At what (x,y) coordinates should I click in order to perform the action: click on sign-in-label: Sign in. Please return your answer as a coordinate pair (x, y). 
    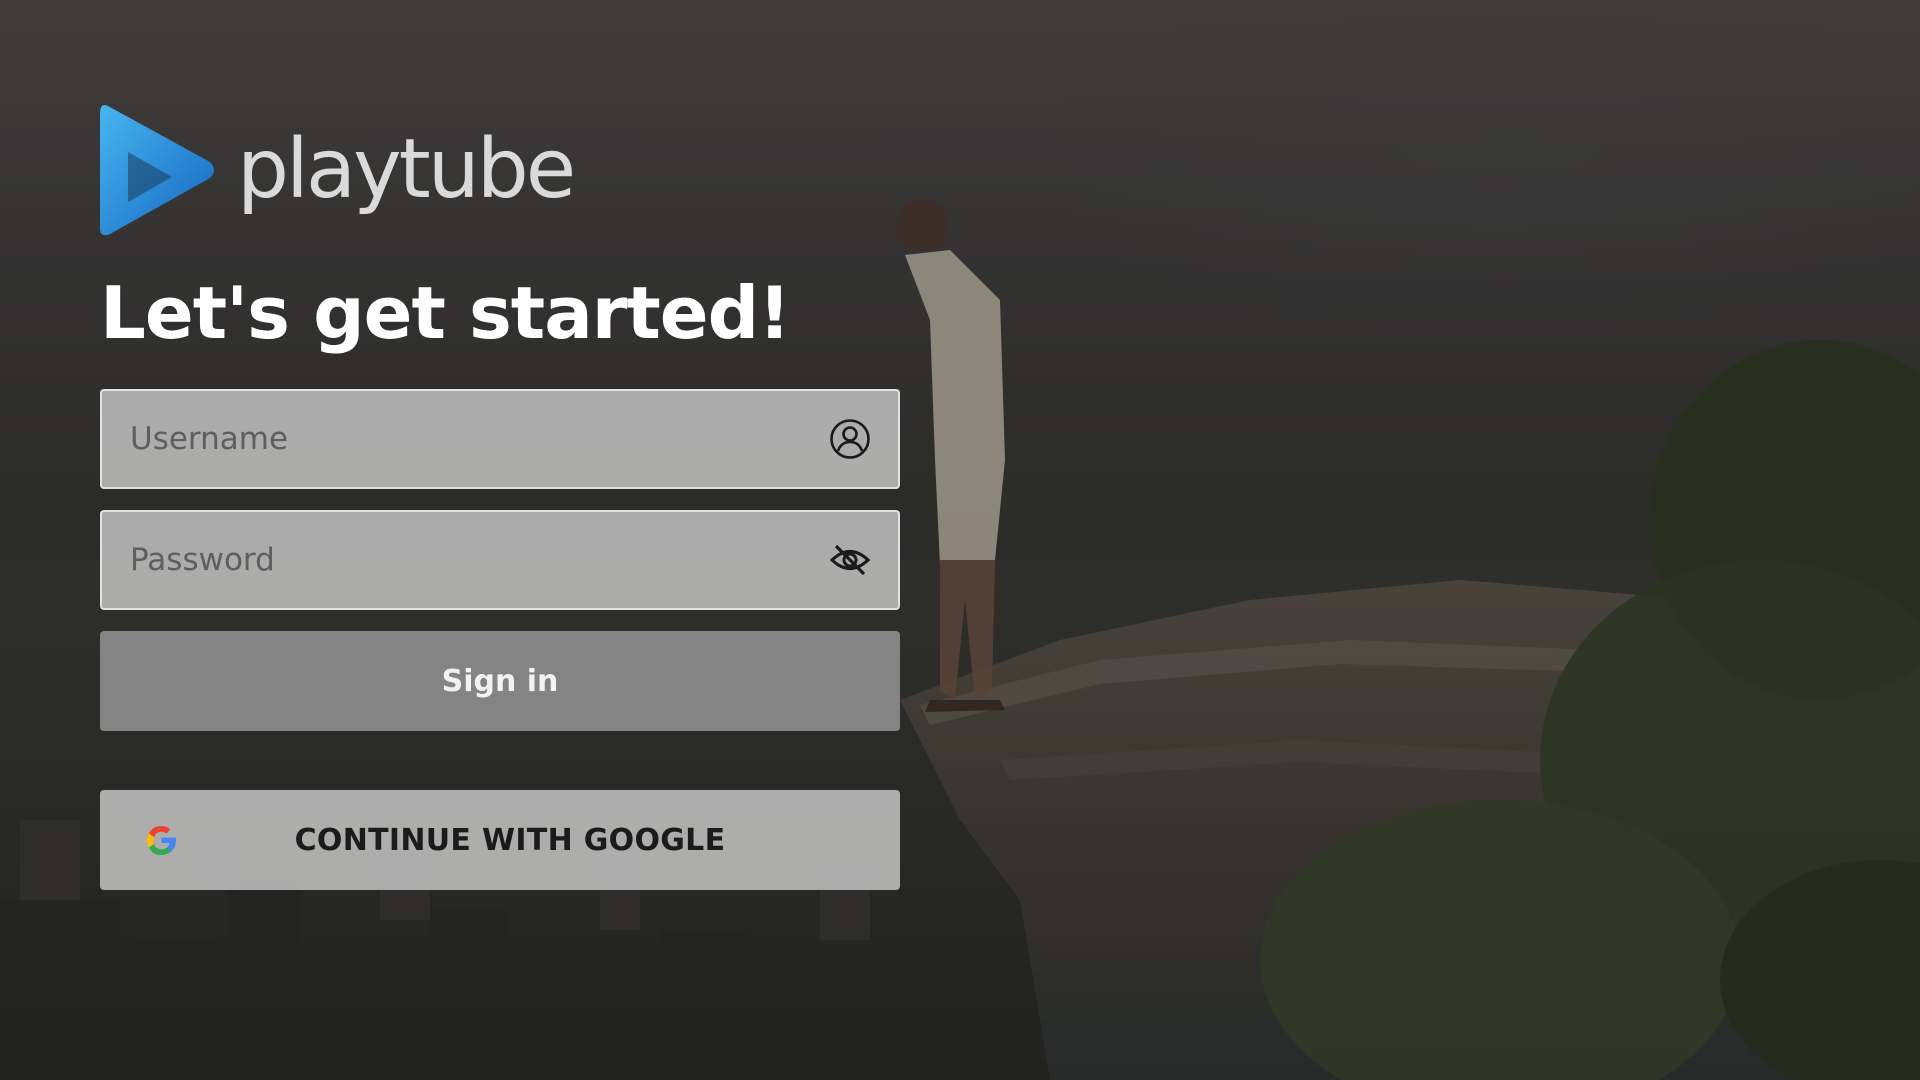
    Looking at the image, I should click on (500, 681).